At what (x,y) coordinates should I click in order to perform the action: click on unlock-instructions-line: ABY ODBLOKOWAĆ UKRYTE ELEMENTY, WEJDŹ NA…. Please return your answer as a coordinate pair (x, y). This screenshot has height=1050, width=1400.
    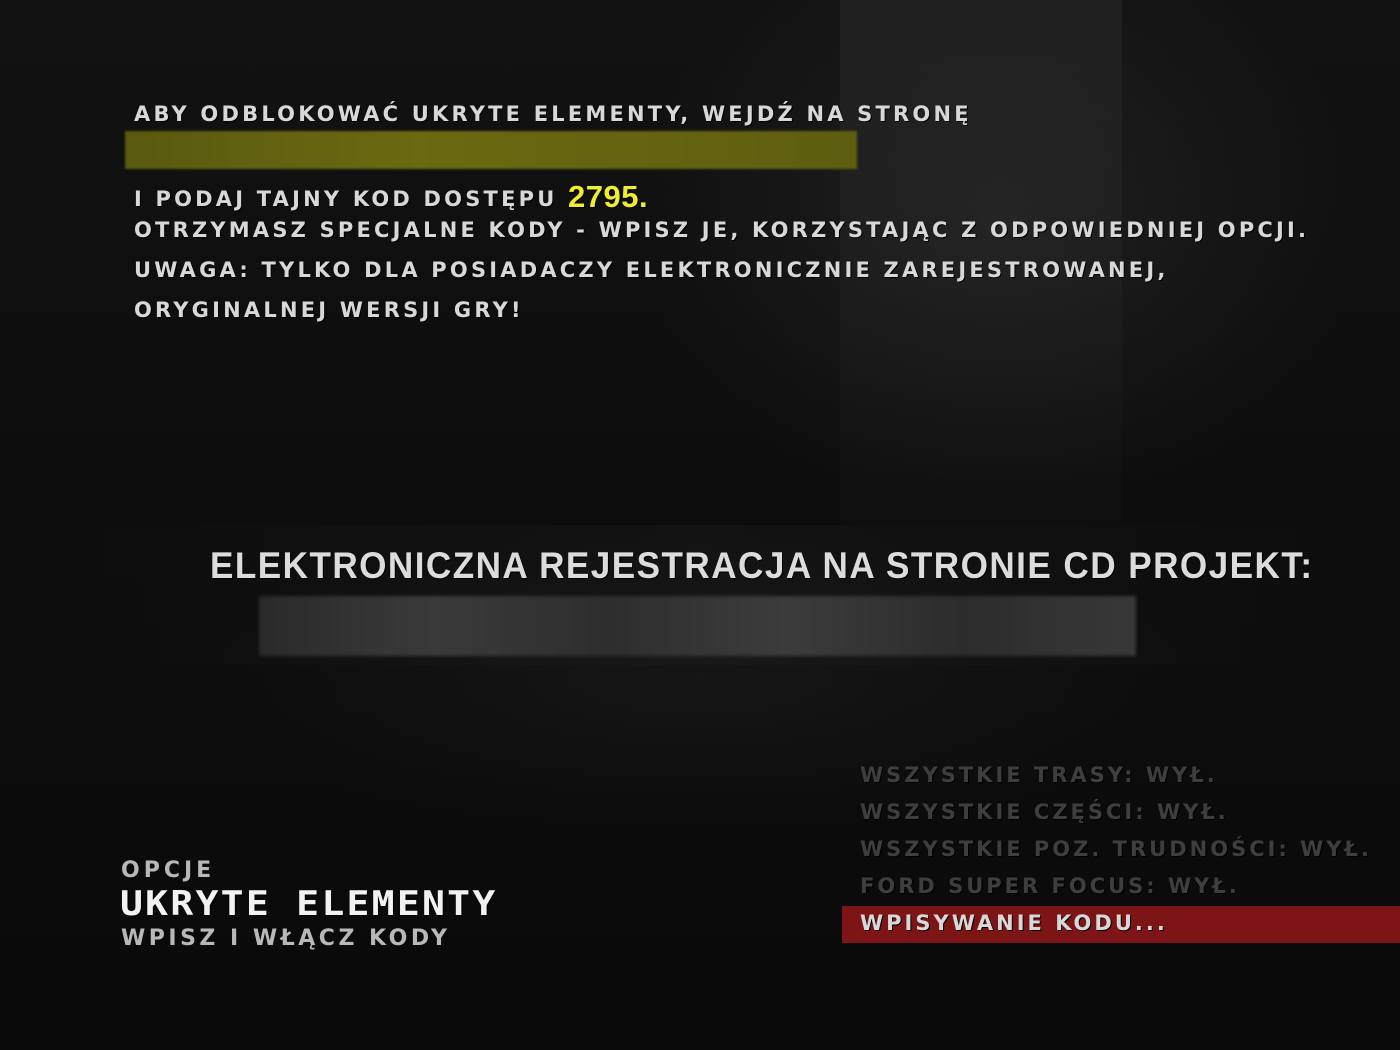
    Looking at the image, I should click on (553, 114).